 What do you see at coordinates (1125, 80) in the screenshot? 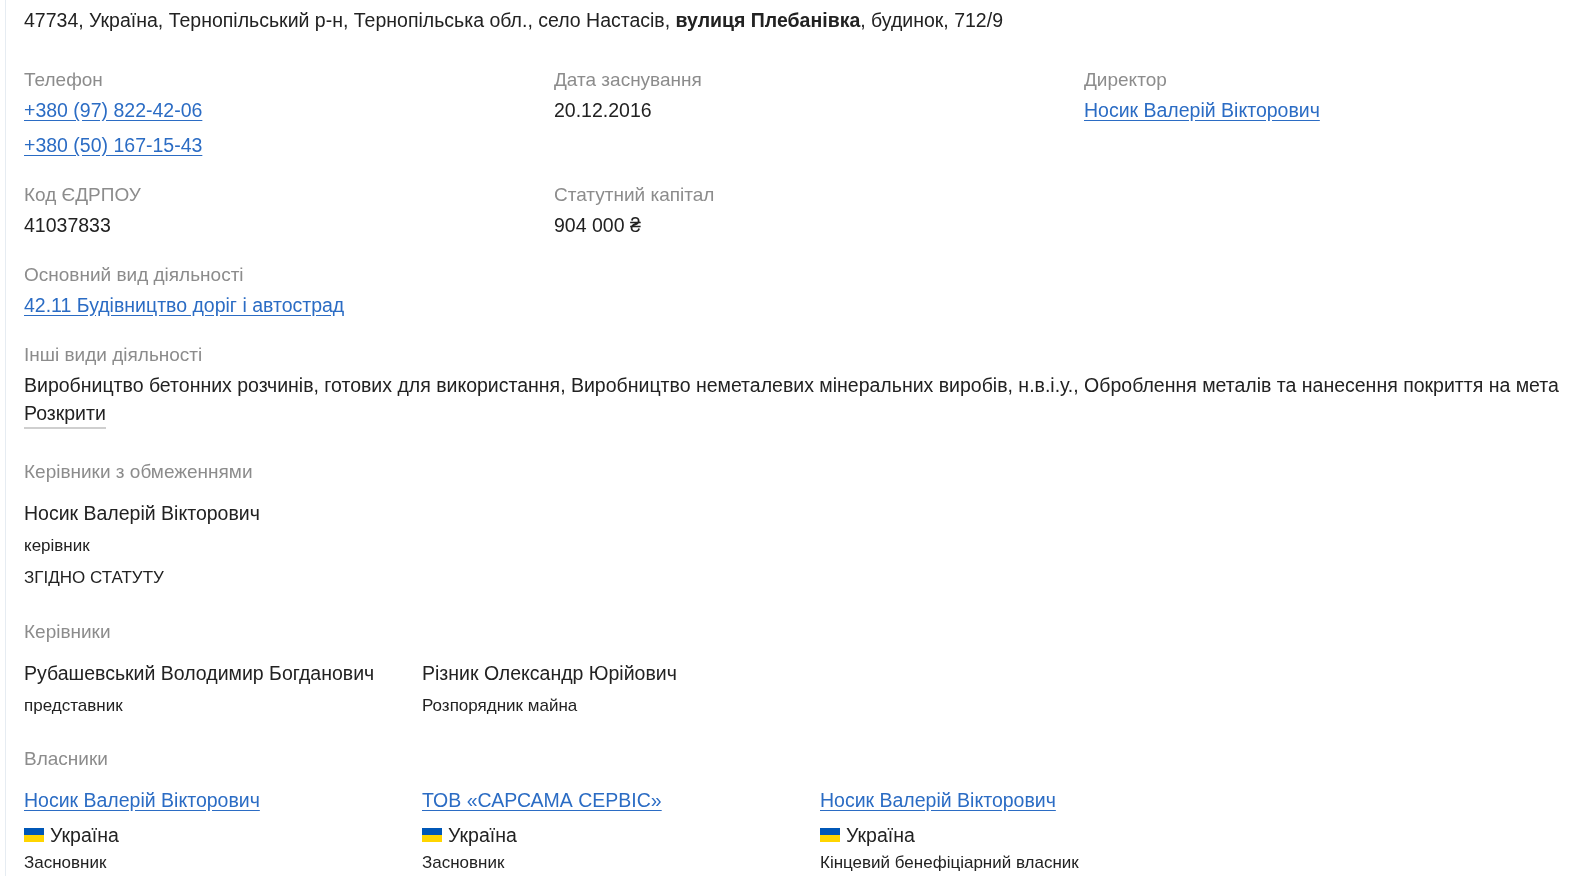
I see `field-label: Директор` at bounding box center [1125, 80].